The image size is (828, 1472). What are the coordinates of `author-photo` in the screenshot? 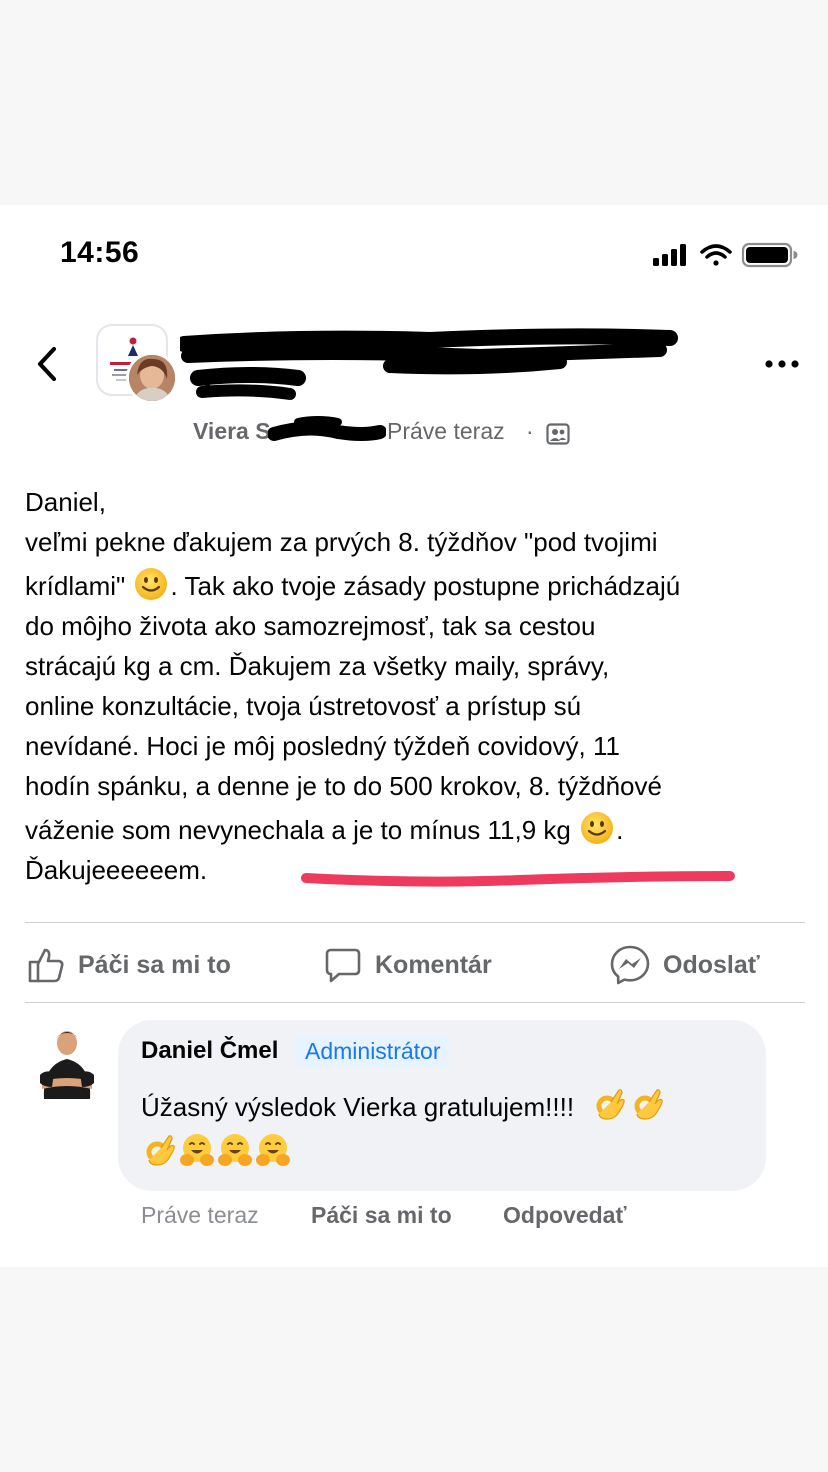 It's located at (152, 378).